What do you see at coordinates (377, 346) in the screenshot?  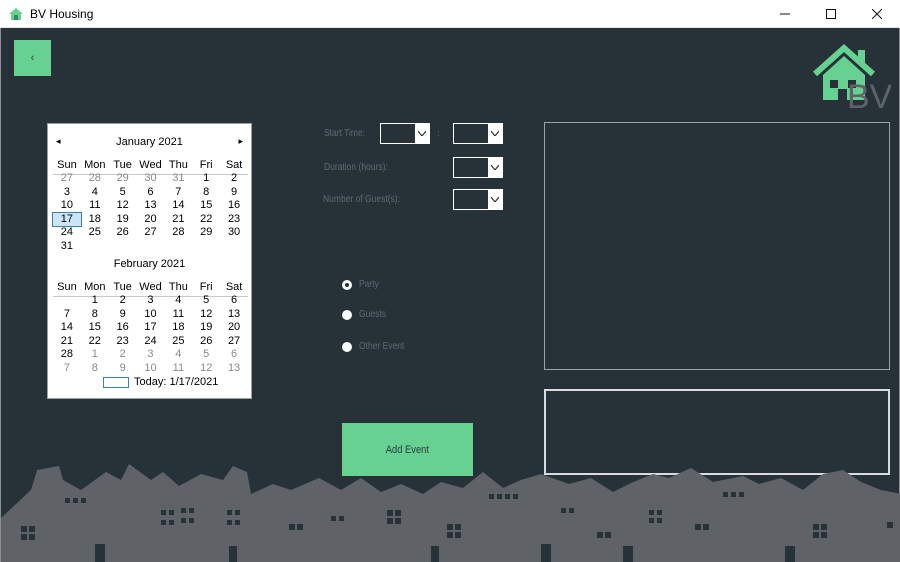 I see `radio-other-event: Other Event` at bounding box center [377, 346].